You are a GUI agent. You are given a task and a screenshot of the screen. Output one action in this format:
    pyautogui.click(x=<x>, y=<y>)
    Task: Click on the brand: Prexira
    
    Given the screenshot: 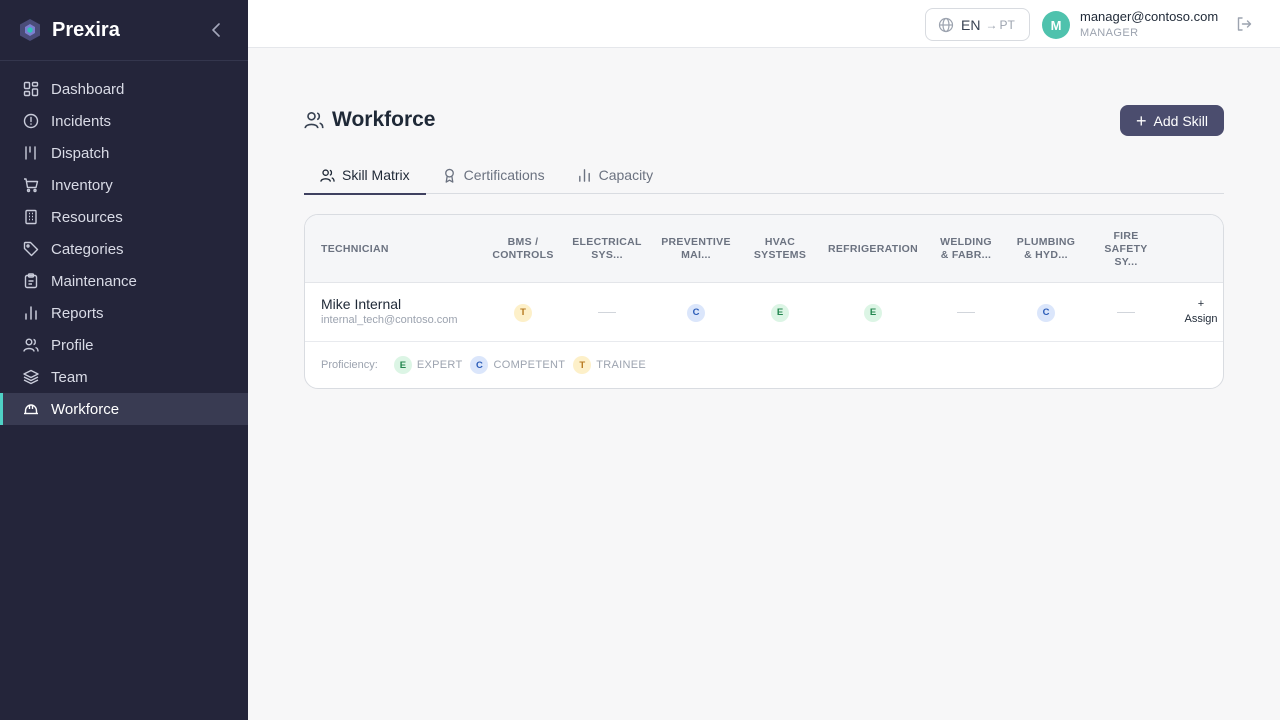 What is the action you would take?
    pyautogui.click(x=124, y=30)
    